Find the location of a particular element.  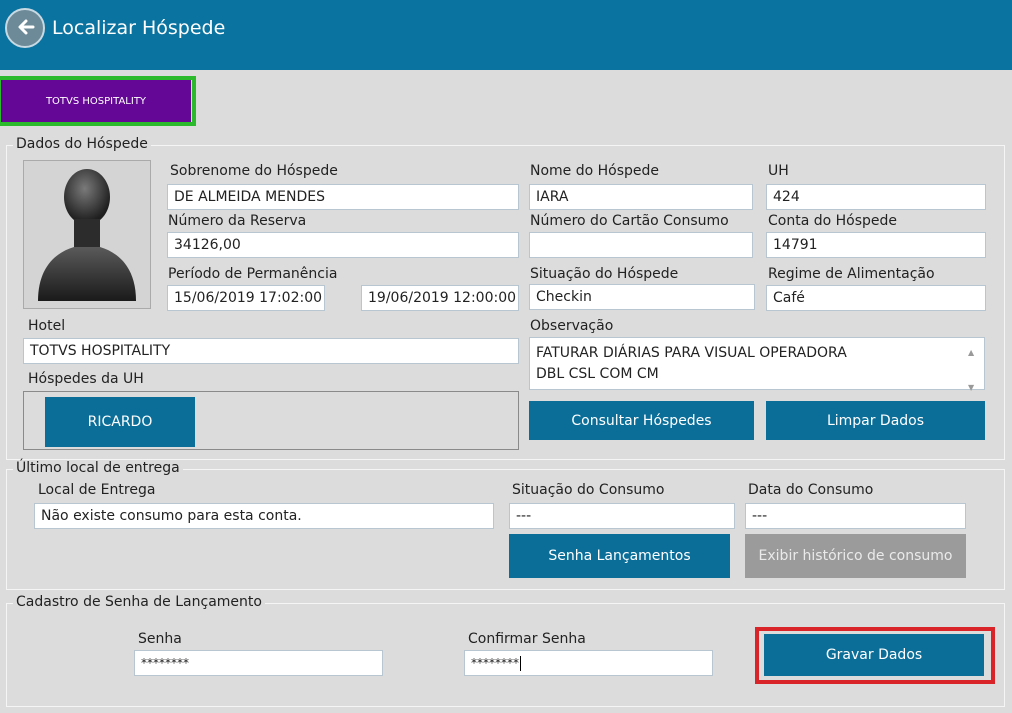

uh-label: UH is located at coordinates (778, 171).